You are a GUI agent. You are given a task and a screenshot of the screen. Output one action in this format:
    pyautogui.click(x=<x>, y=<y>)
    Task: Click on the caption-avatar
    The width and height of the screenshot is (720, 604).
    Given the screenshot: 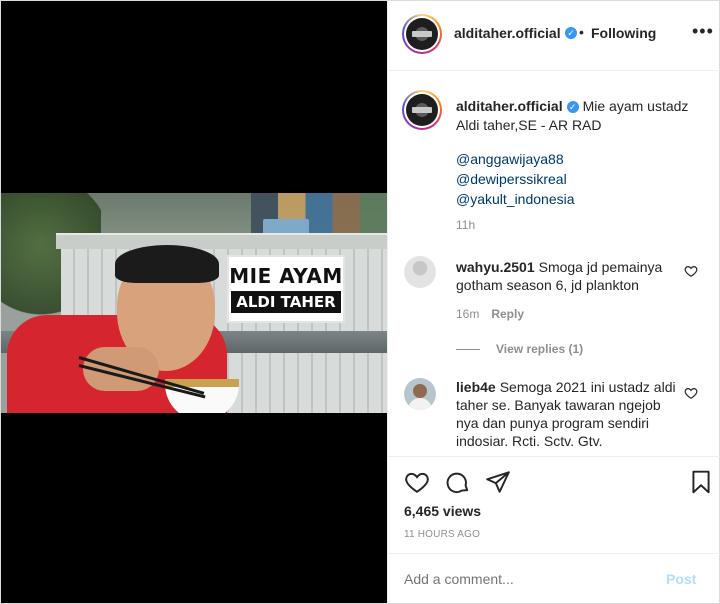 What is the action you would take?
    pyautogui.click(x=422, y=110)
    